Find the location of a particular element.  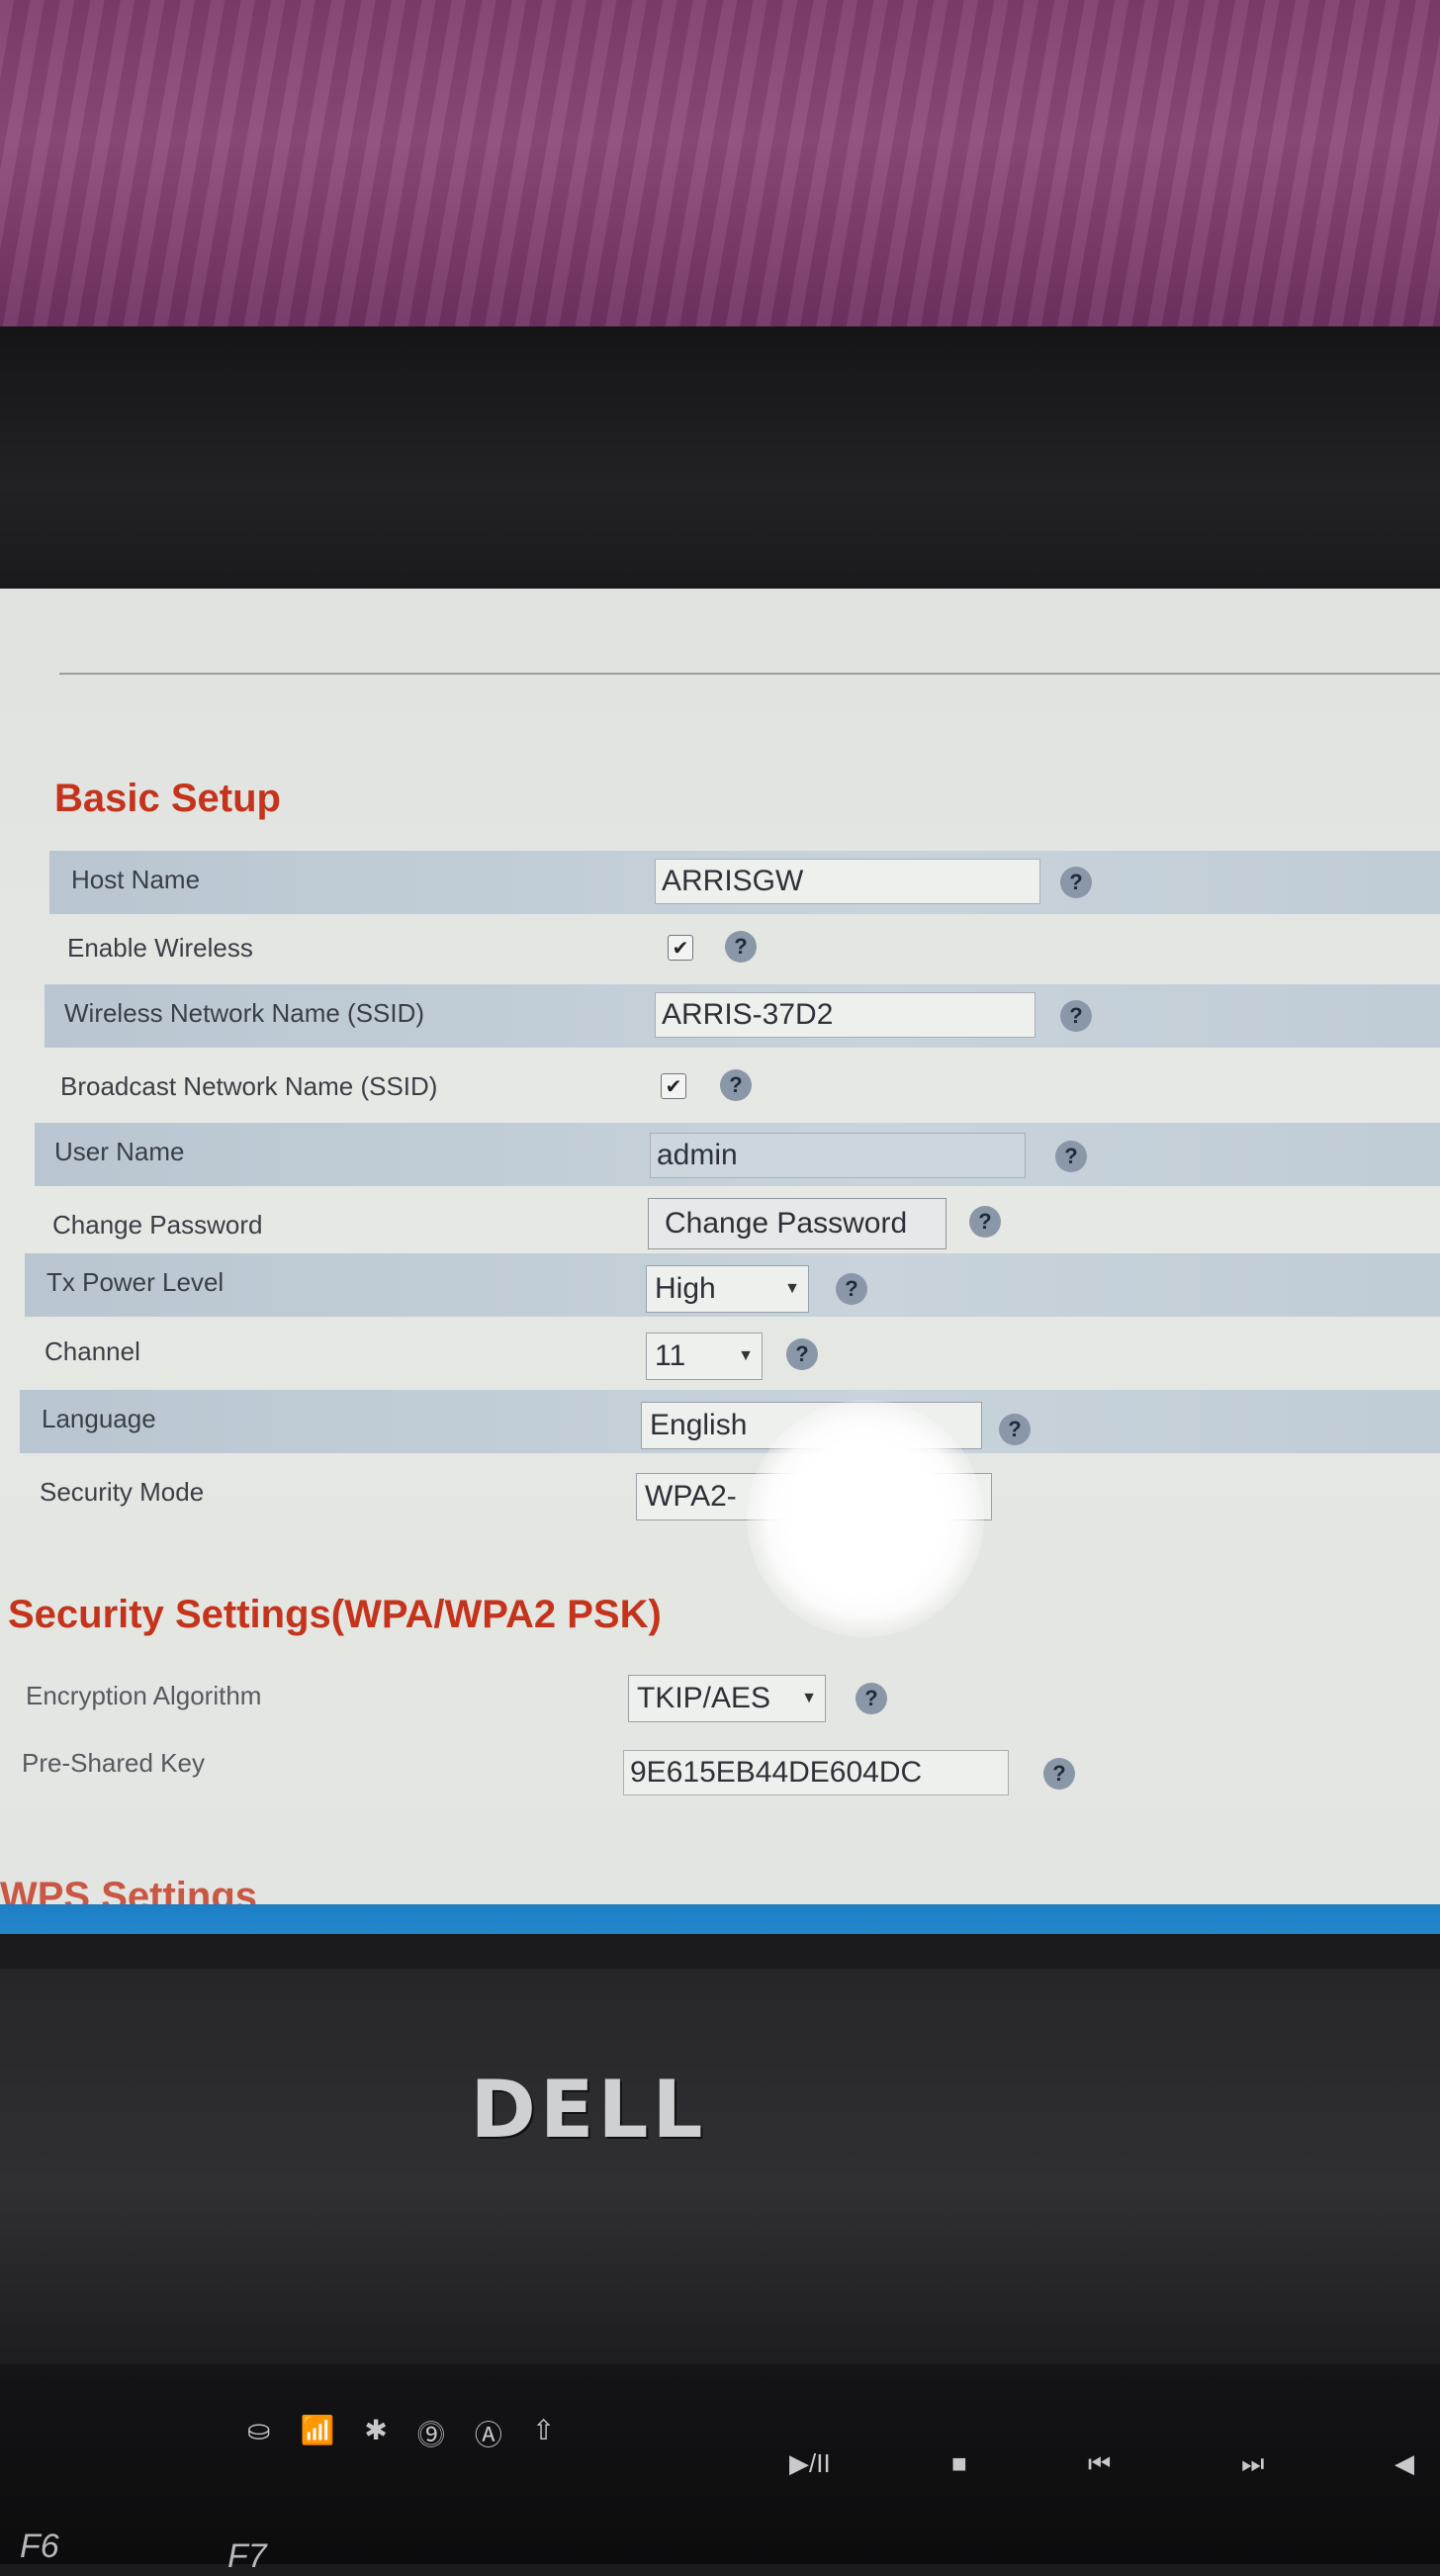

channel-value: 11 is located at coordinates (670, 1355).